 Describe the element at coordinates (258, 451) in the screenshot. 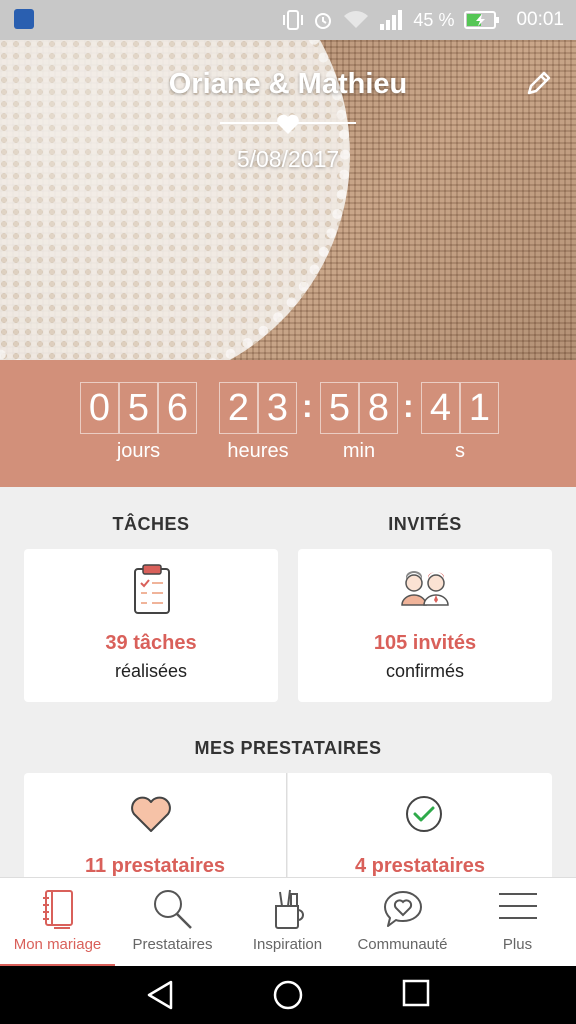

I see `label-hours: heures` at that location.